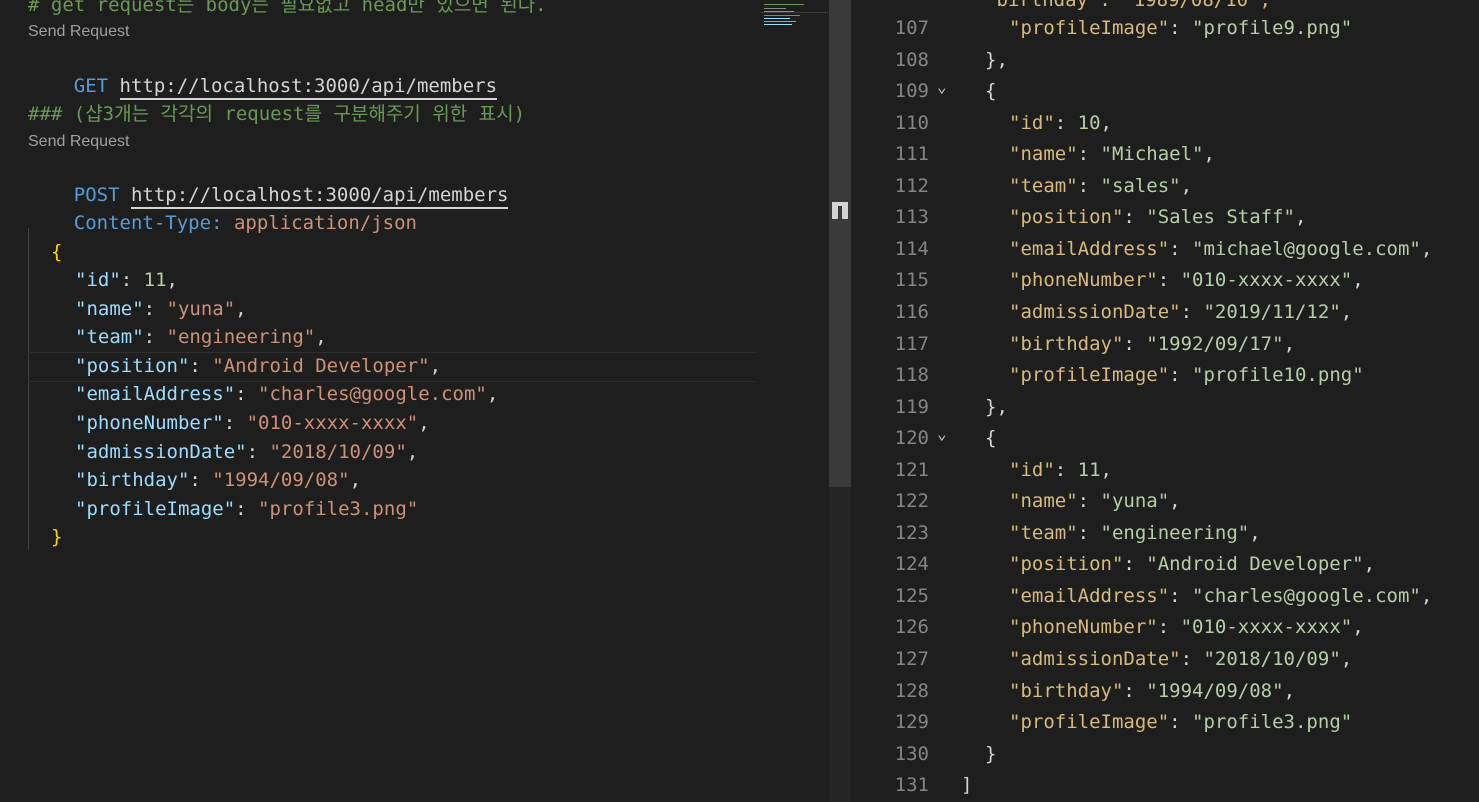 This screenshot has width=1479, height=802. I want to click on response-code-line: "position": "Sales Staff",, so click(1158, 217).